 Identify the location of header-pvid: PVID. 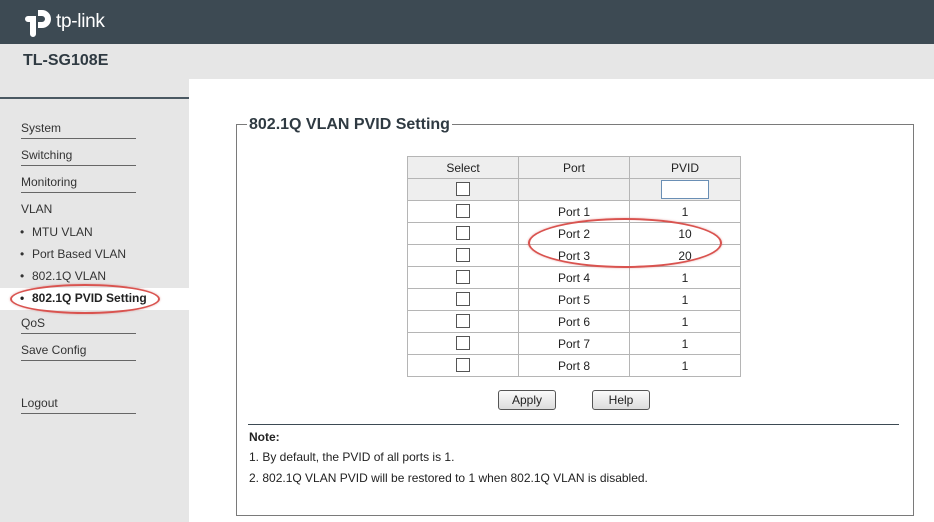
(685, 167).